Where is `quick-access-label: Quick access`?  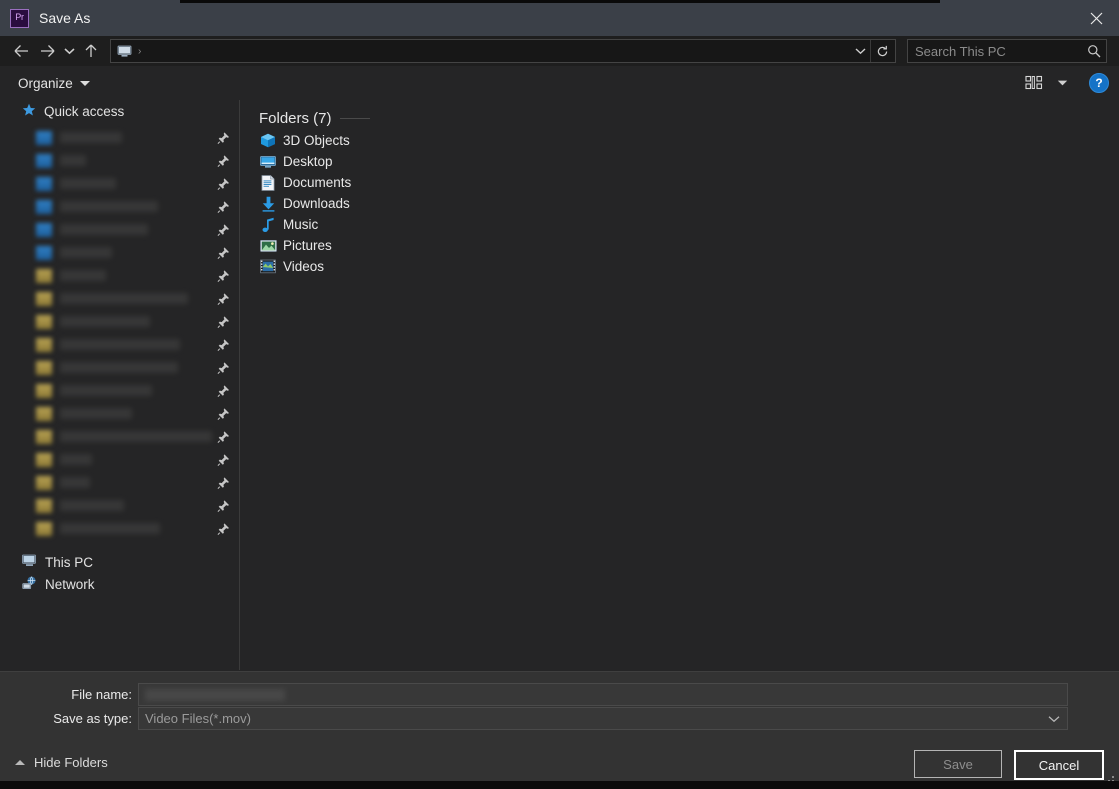
quick-access-label: Quick access is located at coordinates (84, 111).